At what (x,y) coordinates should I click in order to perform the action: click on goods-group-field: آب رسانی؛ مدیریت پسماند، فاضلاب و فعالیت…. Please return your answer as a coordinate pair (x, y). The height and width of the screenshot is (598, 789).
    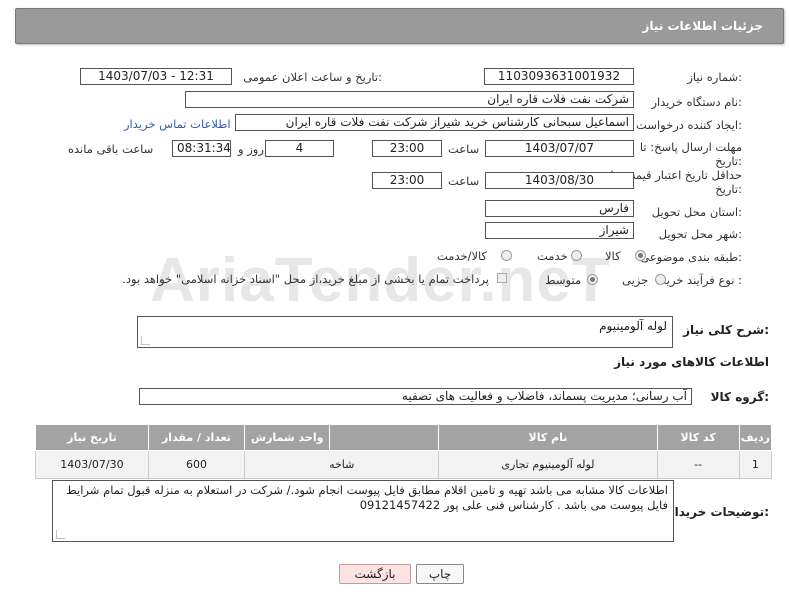
    Looking at the image, I should click on (415, 396).